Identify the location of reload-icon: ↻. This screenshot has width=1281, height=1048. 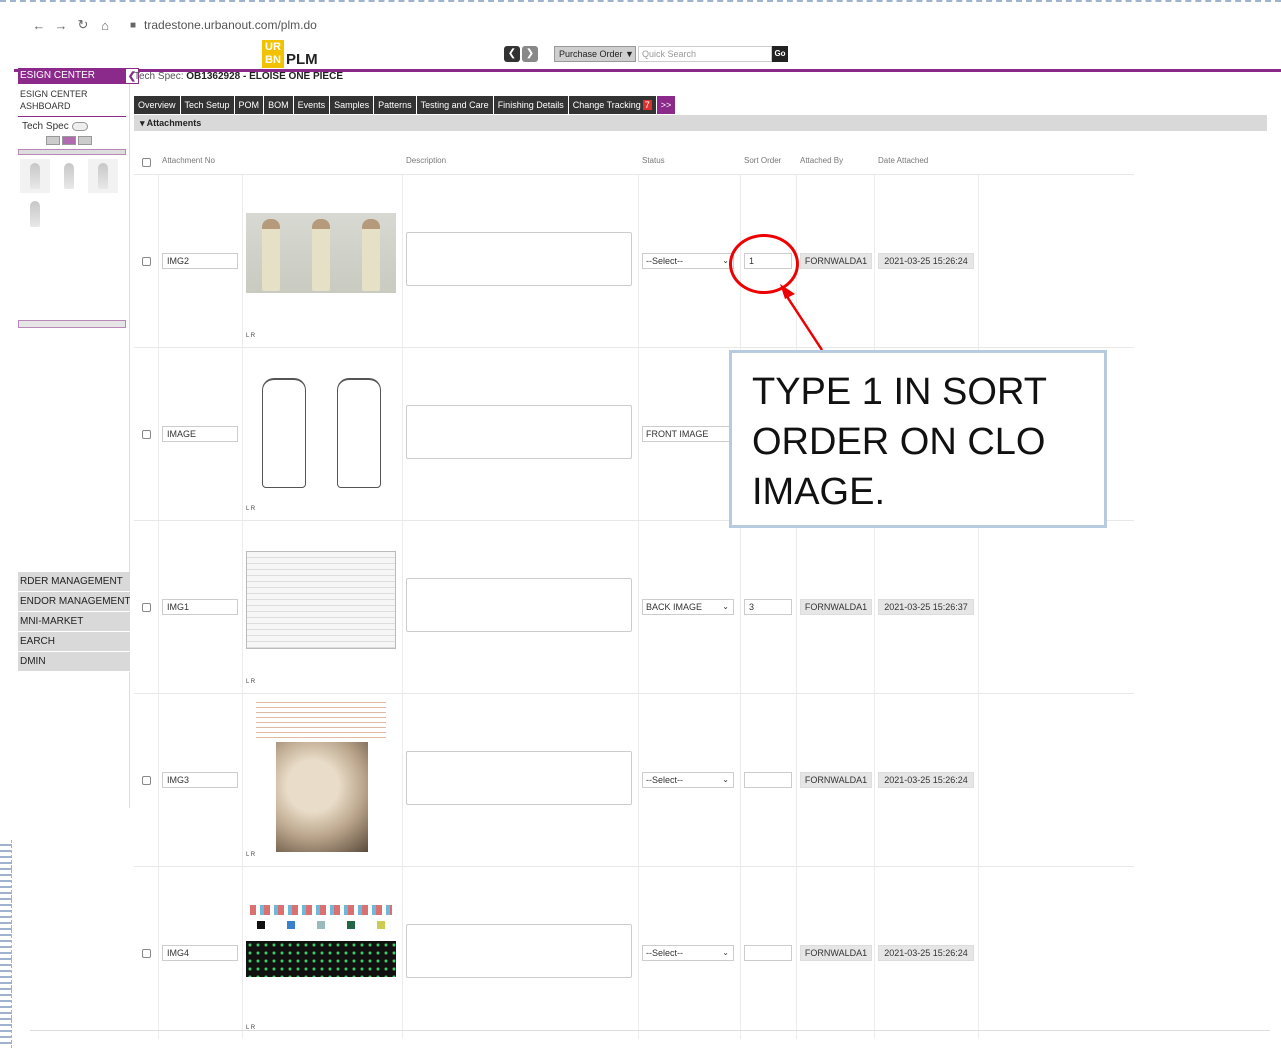
(83, 25).